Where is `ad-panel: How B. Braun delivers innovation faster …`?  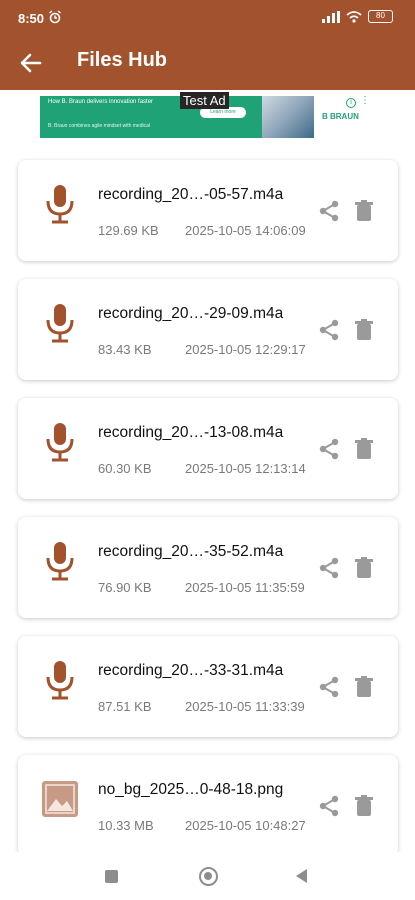 ad-panel: How B. Braun delivers innovation faster … is located at coordinates (151, 117).